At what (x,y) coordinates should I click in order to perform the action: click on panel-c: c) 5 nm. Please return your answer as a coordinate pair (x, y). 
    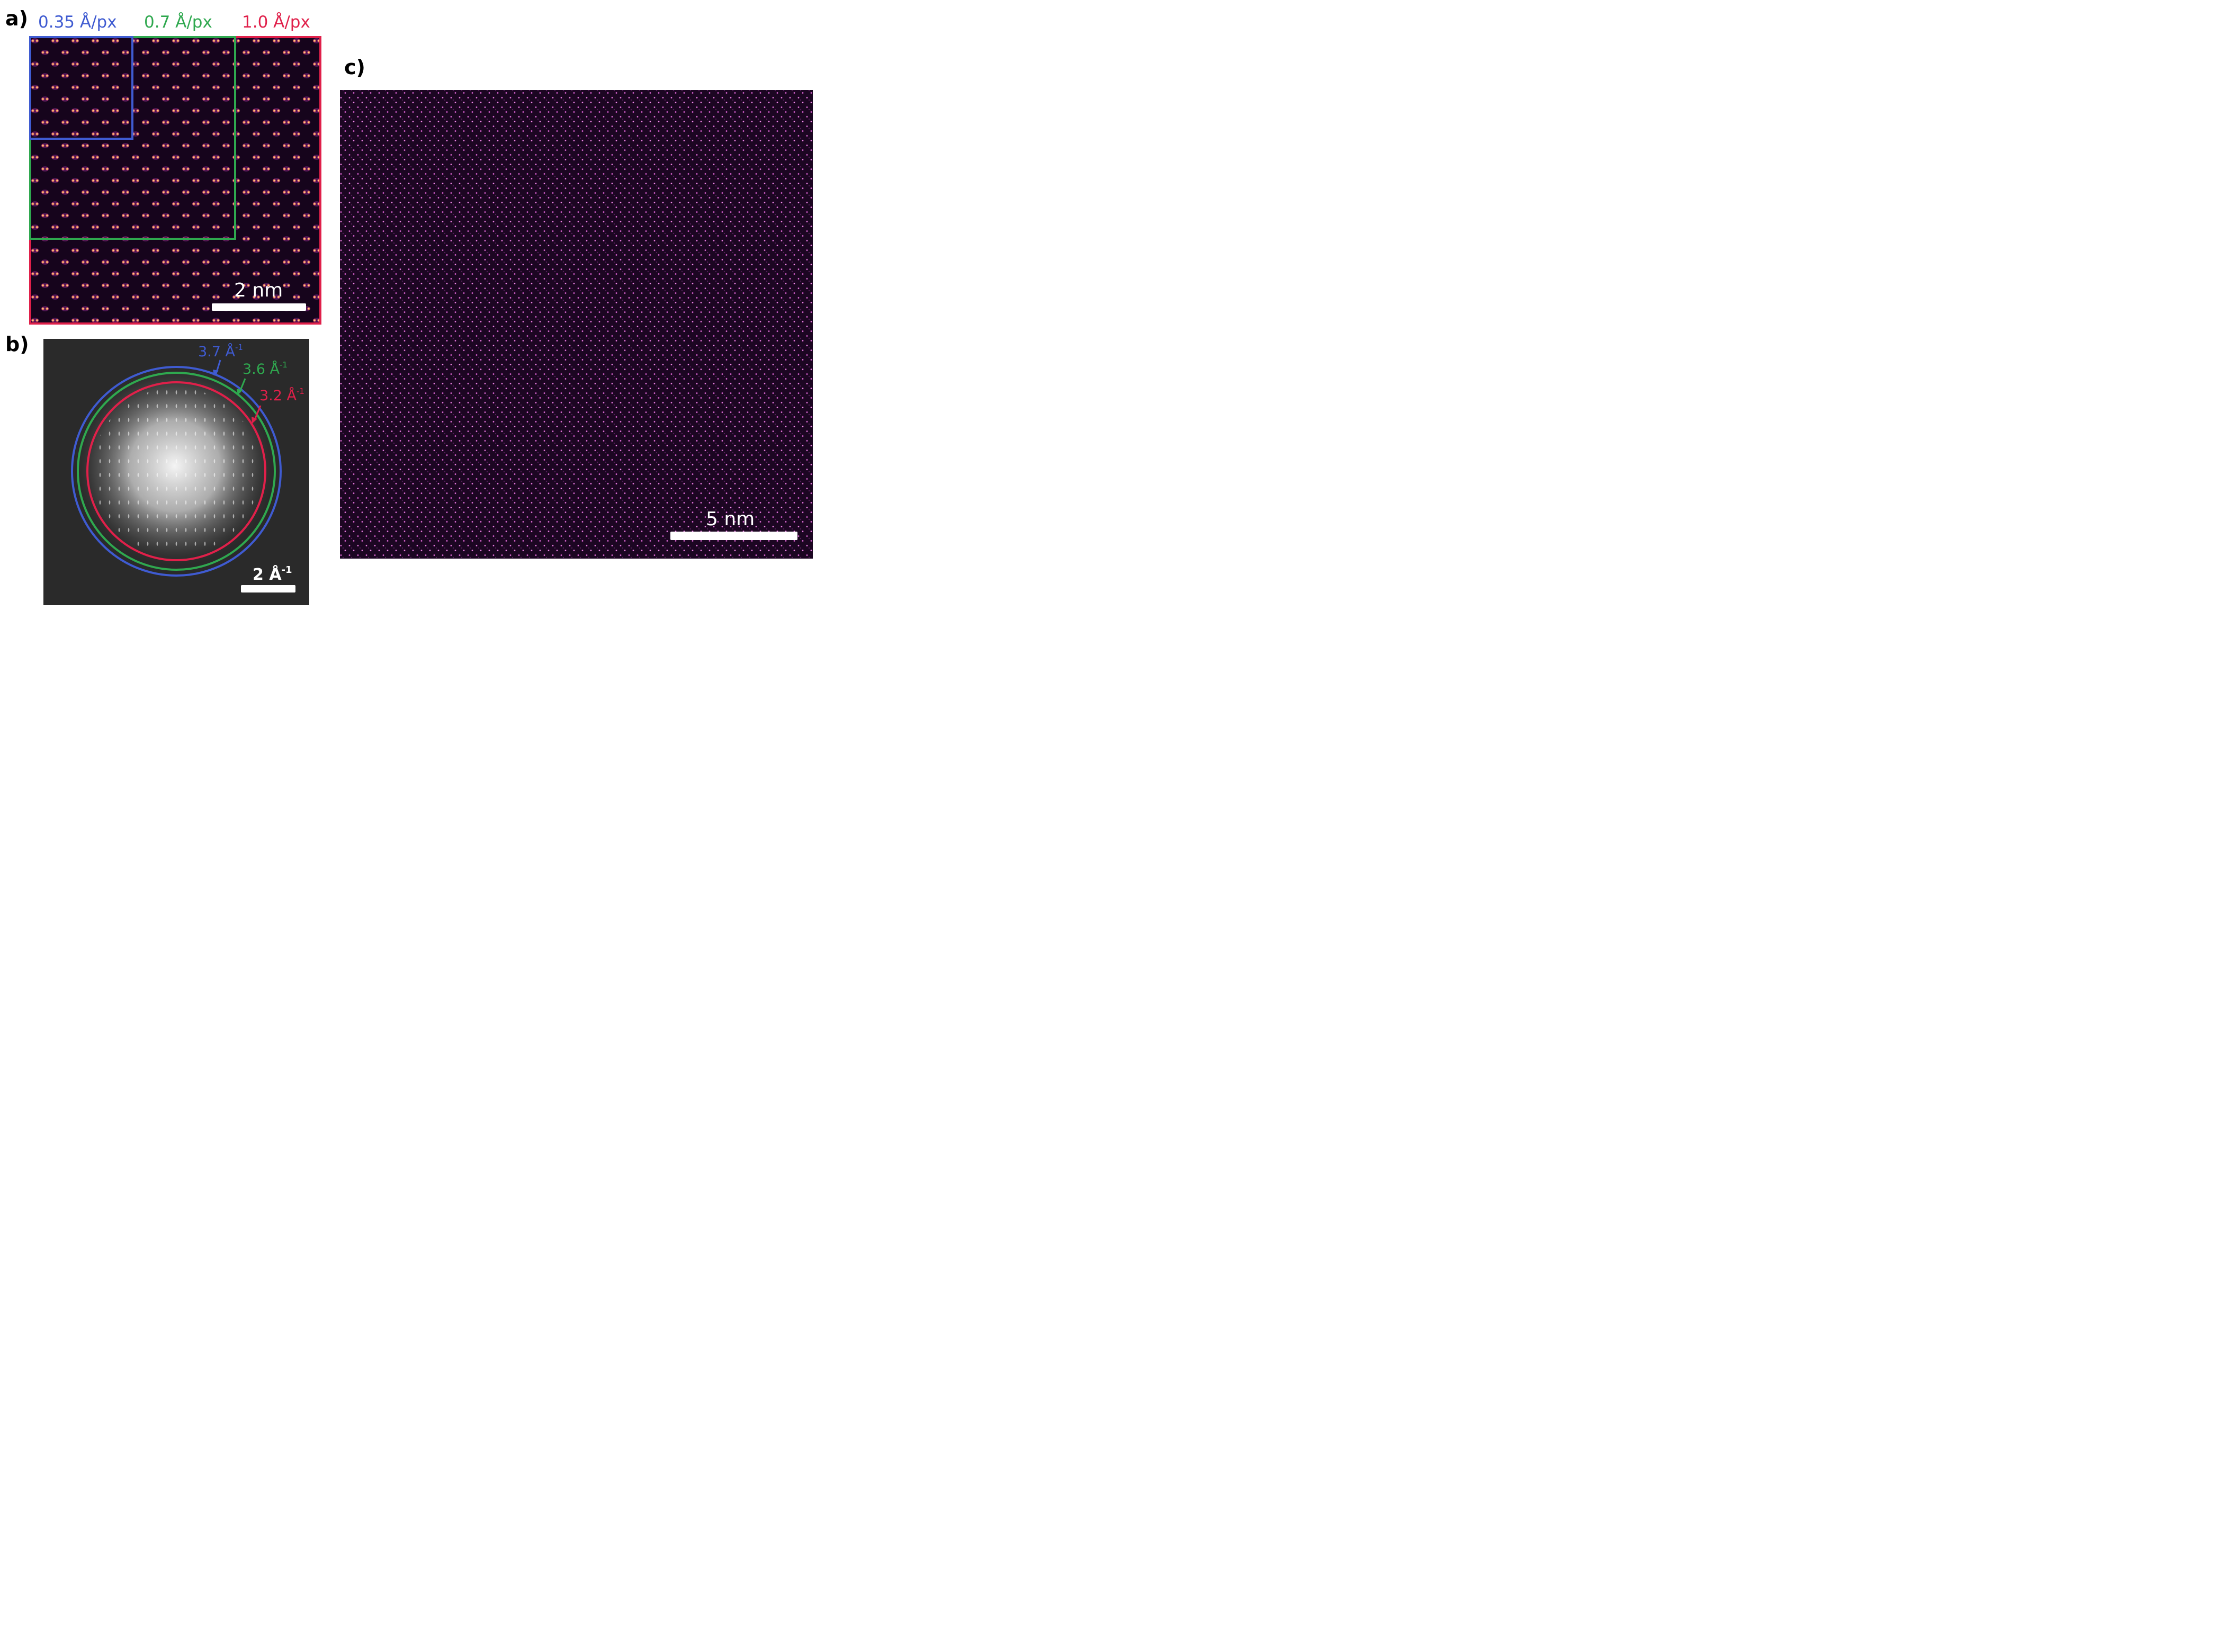
    Looking at the image, I should click on (576, 307).